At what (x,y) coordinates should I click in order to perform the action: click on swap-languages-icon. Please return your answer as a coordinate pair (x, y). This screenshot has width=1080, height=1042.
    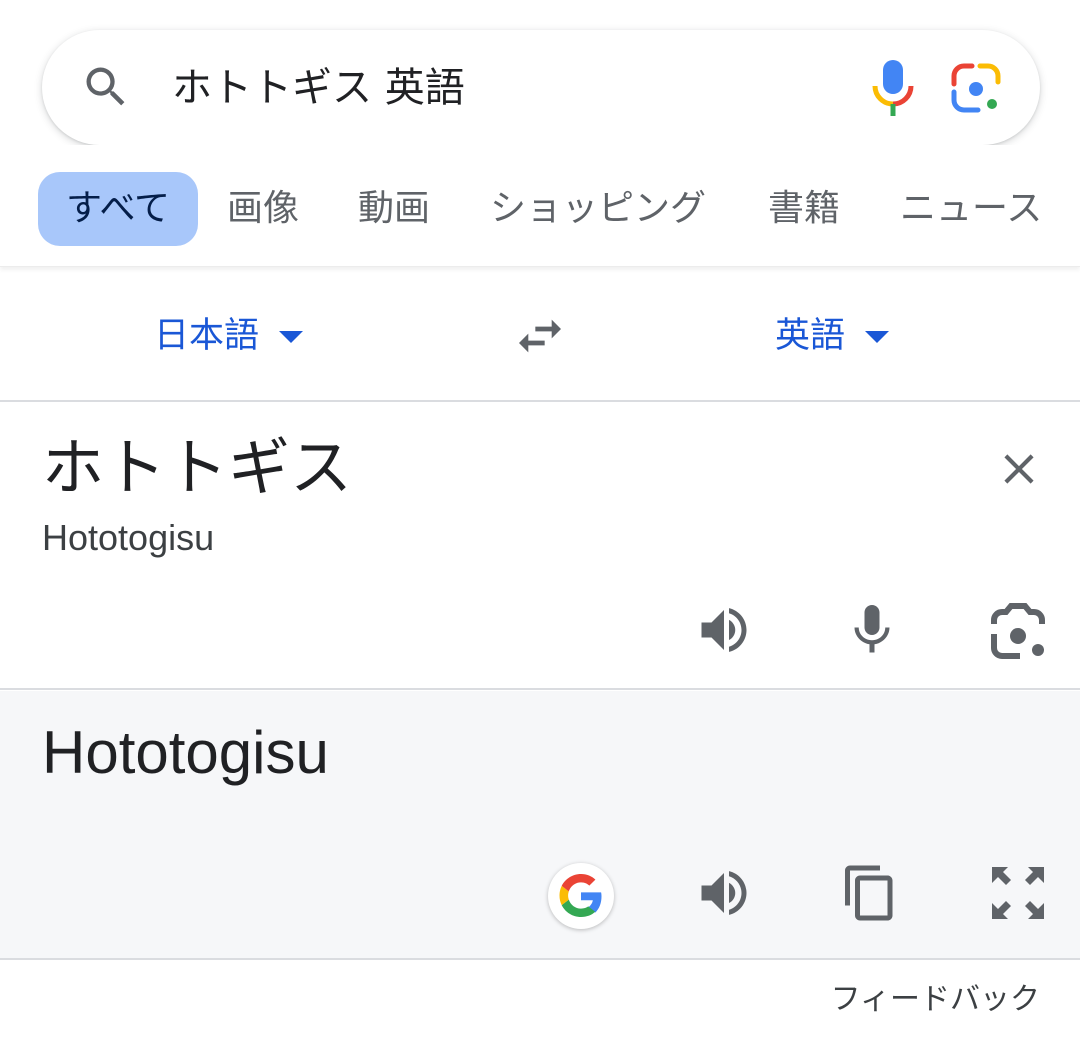
    Looking at the image, I should click on (540, 336).